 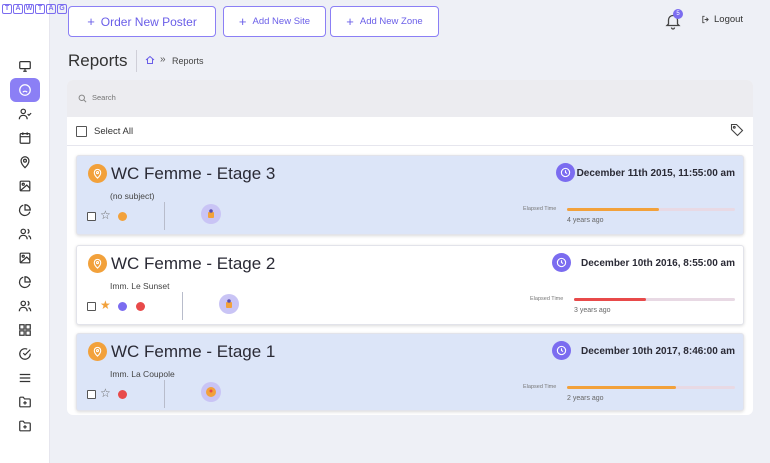 I want to click on tag-icon, so click(x=737, y=130).